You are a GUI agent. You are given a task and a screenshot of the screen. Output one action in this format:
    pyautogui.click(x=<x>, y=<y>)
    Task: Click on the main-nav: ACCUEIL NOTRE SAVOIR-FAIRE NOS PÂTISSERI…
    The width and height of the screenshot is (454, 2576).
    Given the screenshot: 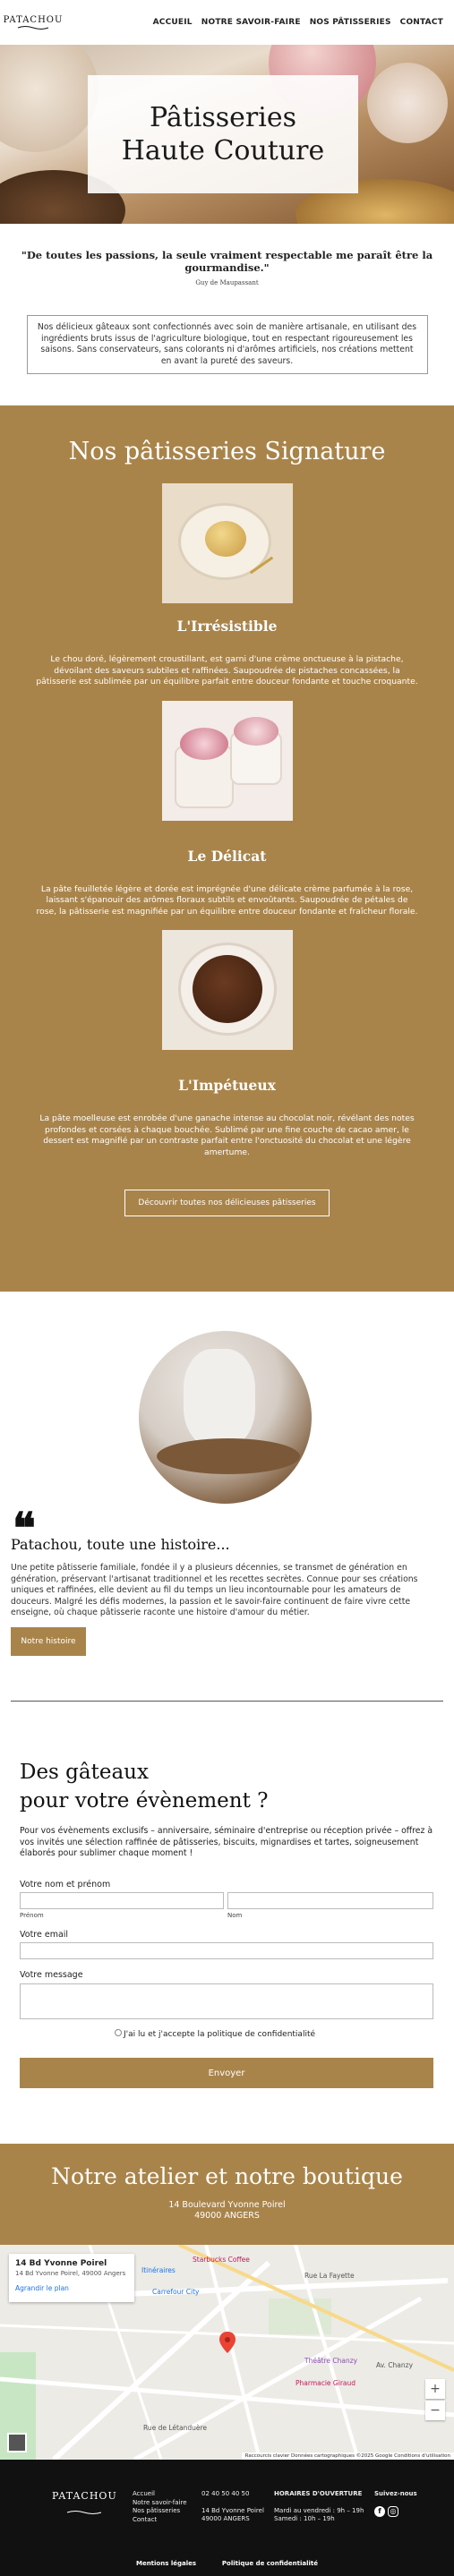 What is the action you would take?
    pyautogui.click(x=298, y=22)
    